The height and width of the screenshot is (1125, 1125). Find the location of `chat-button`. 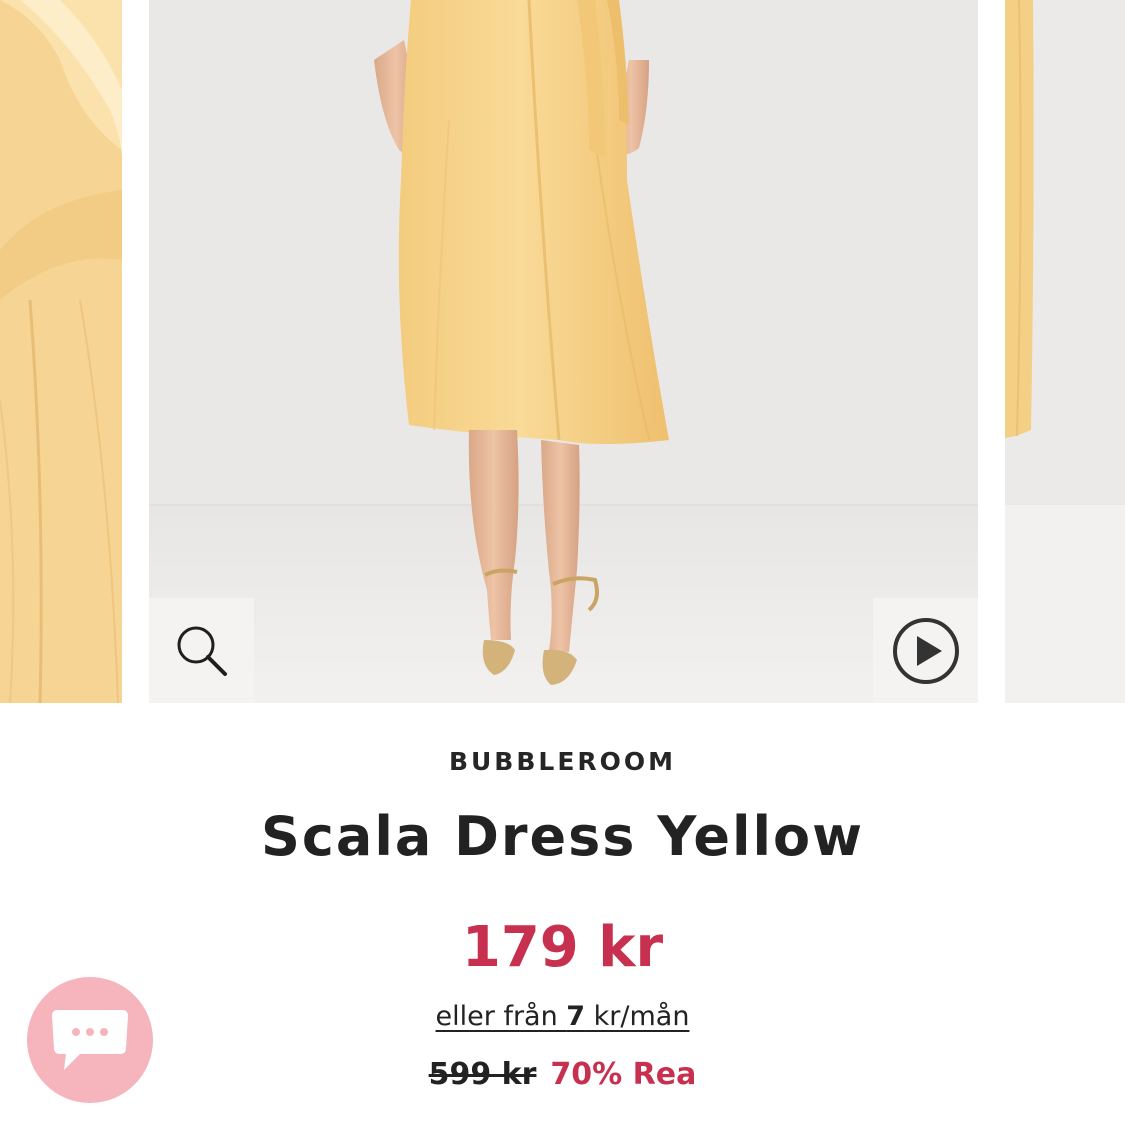

chat-button is located at coordinates (90, 1040).